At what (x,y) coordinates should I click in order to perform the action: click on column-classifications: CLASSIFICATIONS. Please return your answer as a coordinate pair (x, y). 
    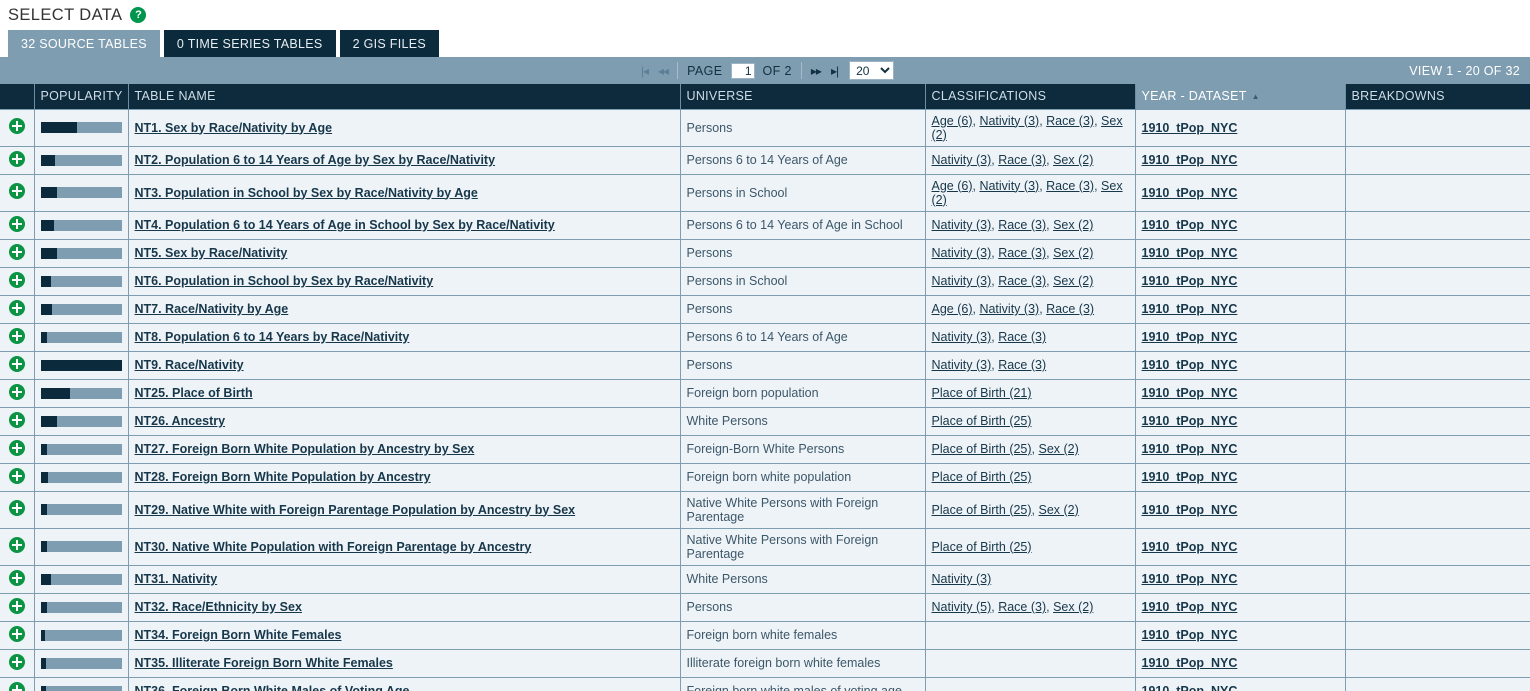
    Looking at the image, I should click on (1029, 96).